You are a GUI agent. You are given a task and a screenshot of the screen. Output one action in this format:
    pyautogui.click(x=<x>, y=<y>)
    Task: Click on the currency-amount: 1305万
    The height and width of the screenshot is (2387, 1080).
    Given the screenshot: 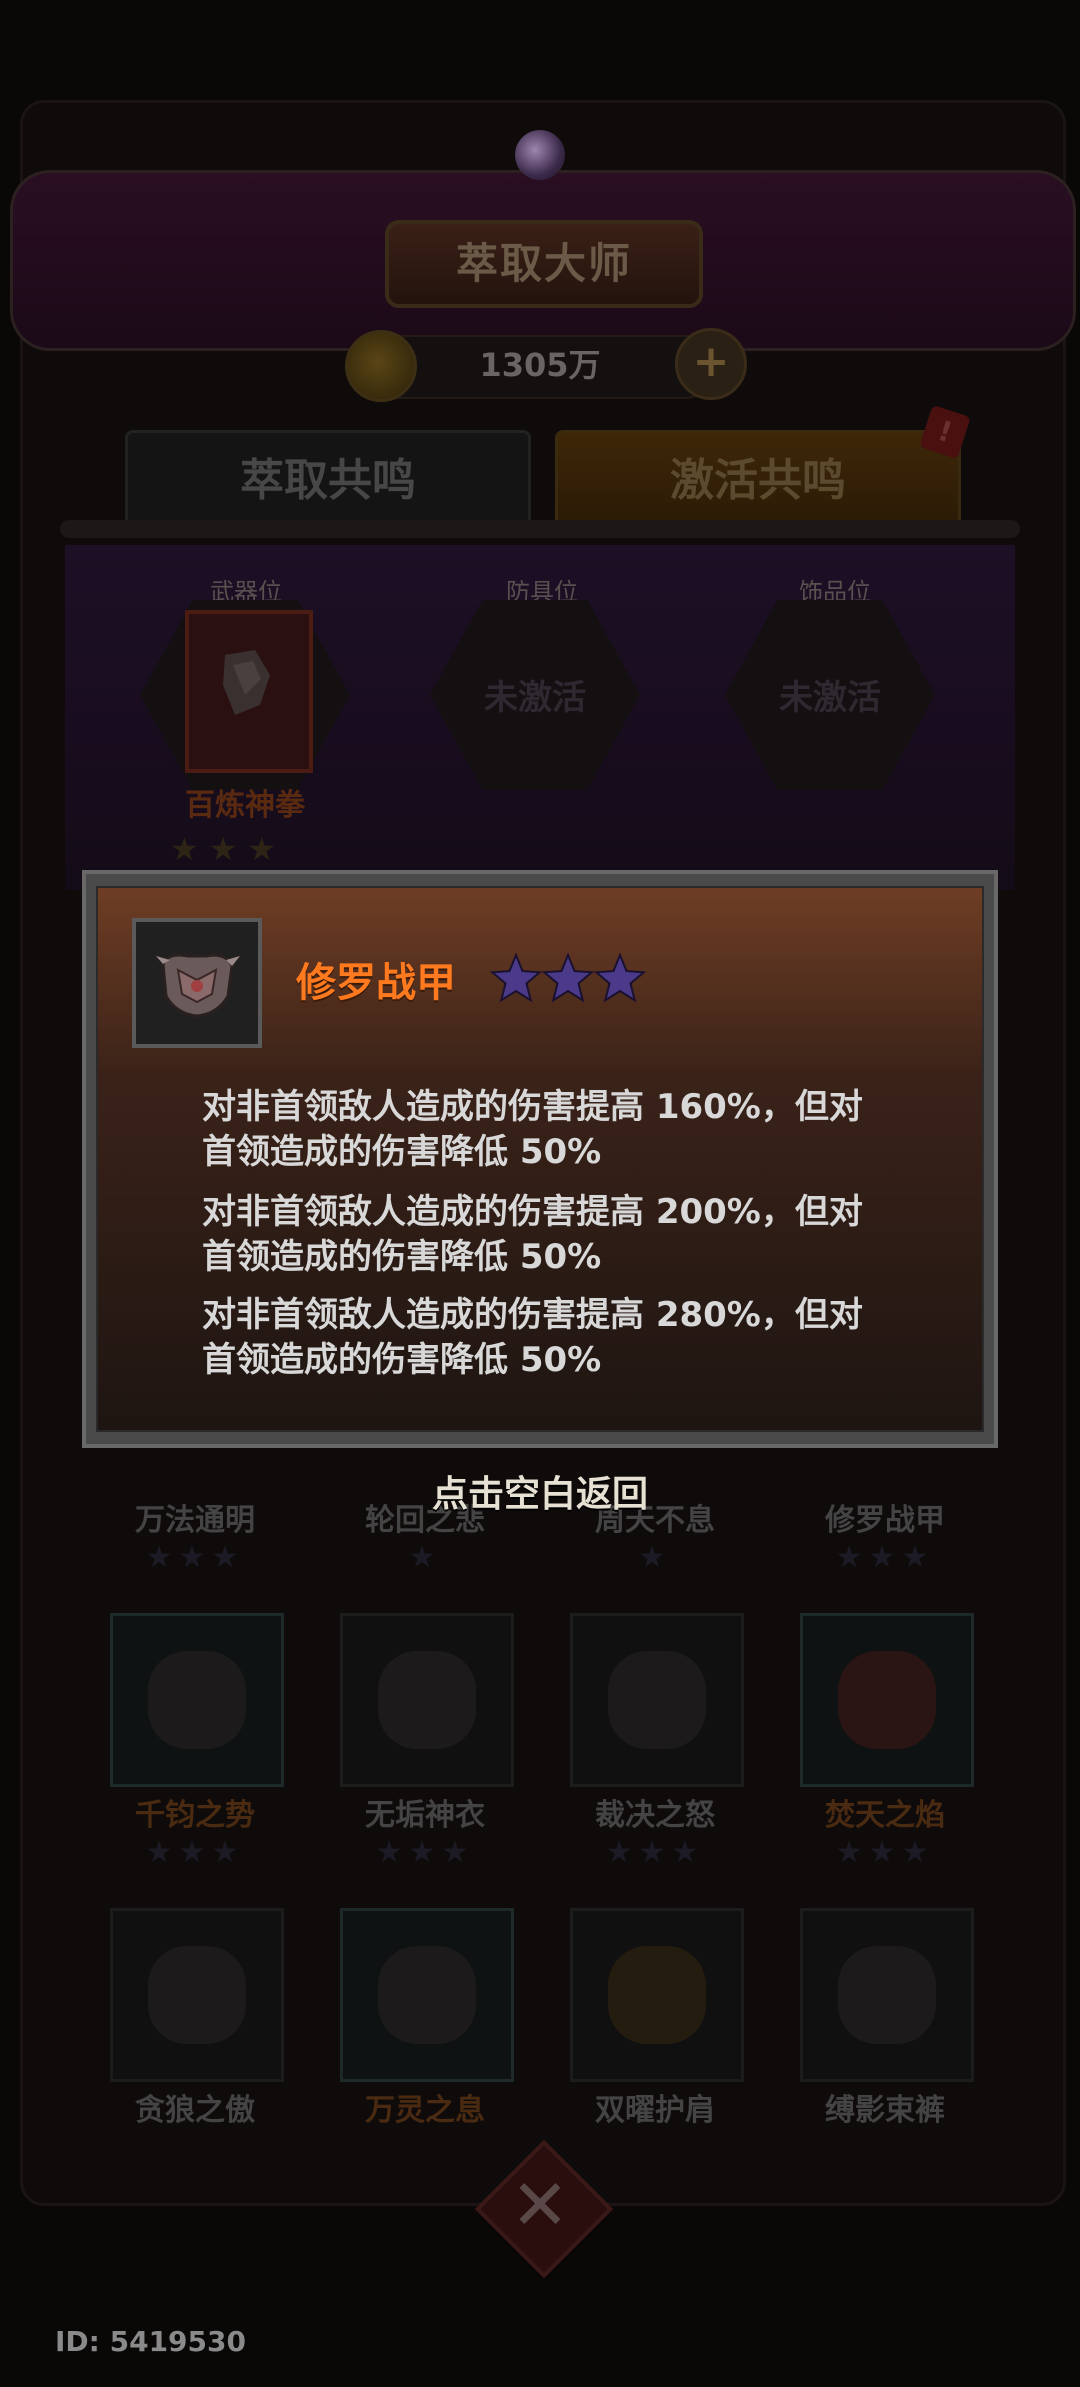 What is the action you would take?
    pyautogui.click(x=540, y=365)
    